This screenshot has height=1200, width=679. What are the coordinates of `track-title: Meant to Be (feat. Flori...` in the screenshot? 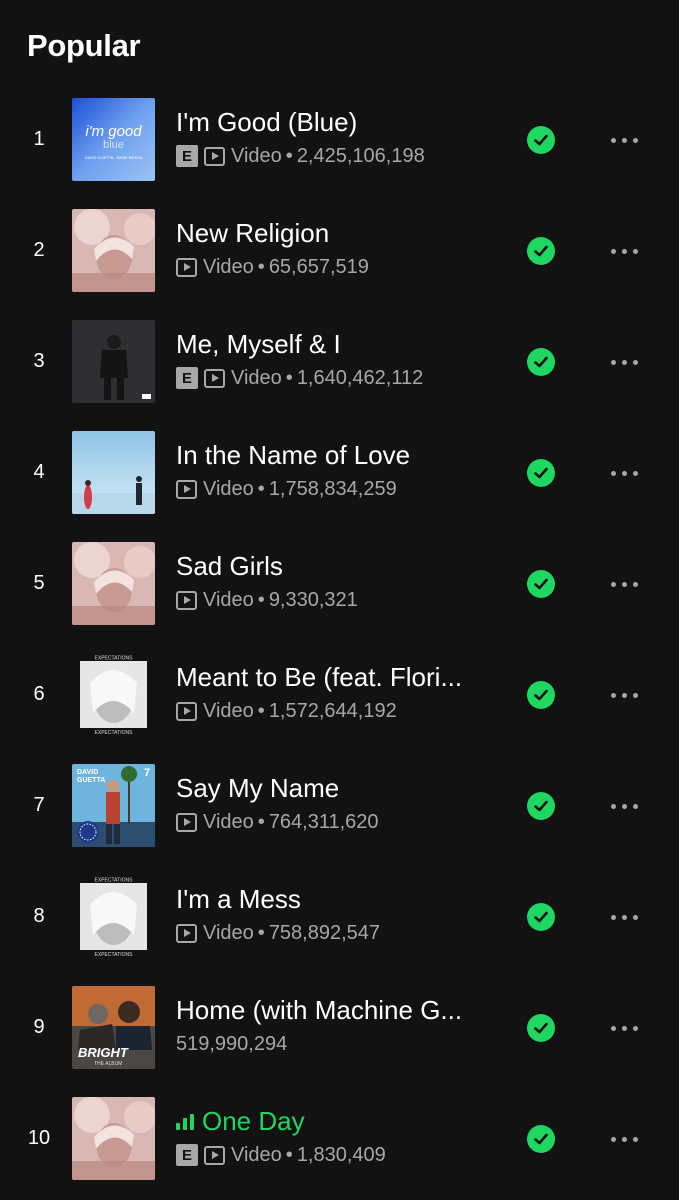 It's located at (336, 677).